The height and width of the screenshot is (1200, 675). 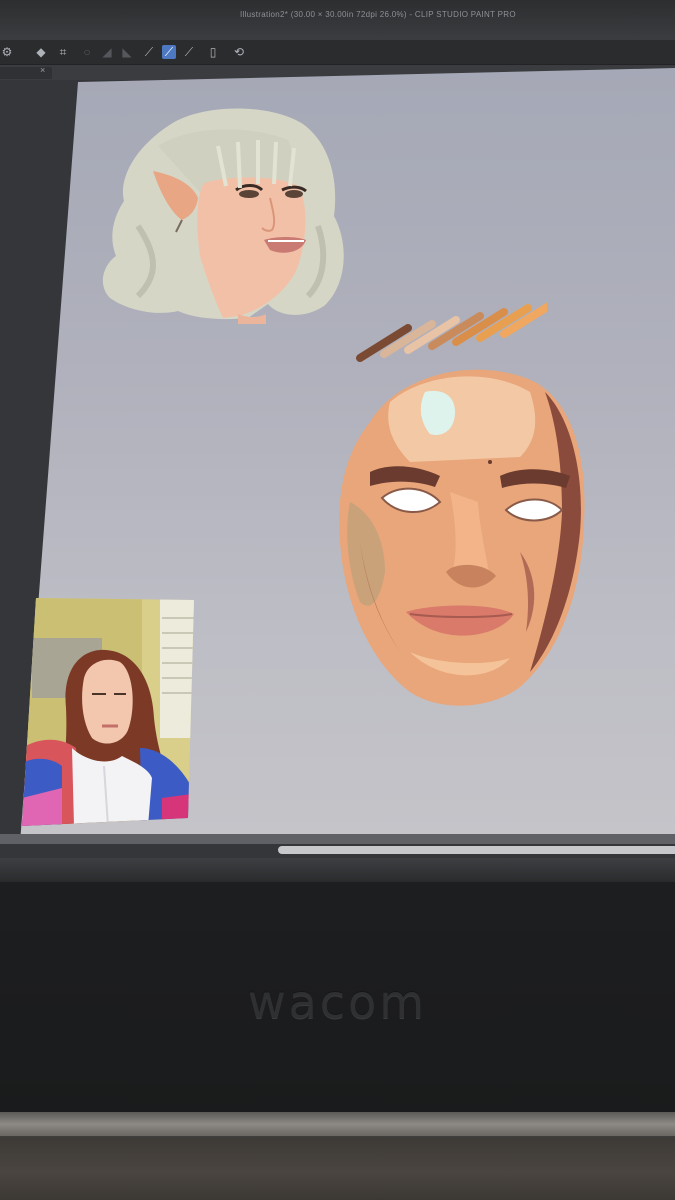 What do you see at coordinates (127, 52) in the screenshot?
I see `blank-icon: ◣` at bounding box center [127, 52].